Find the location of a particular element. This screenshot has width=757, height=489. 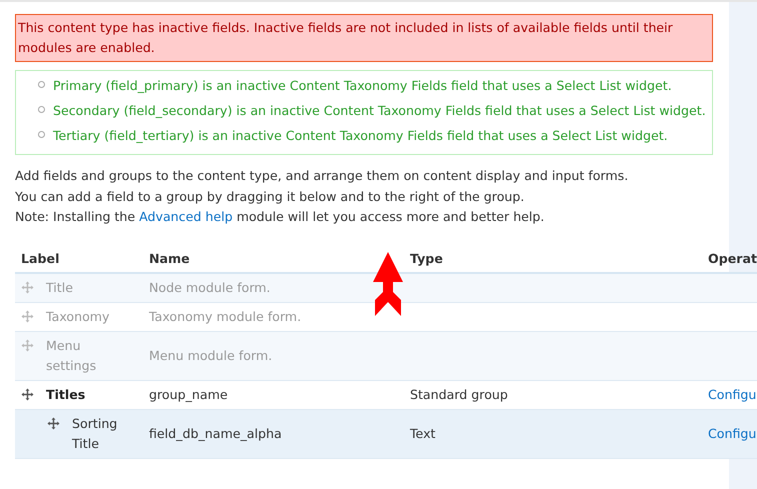

row-label: Title is located at coordinates (60, 287).